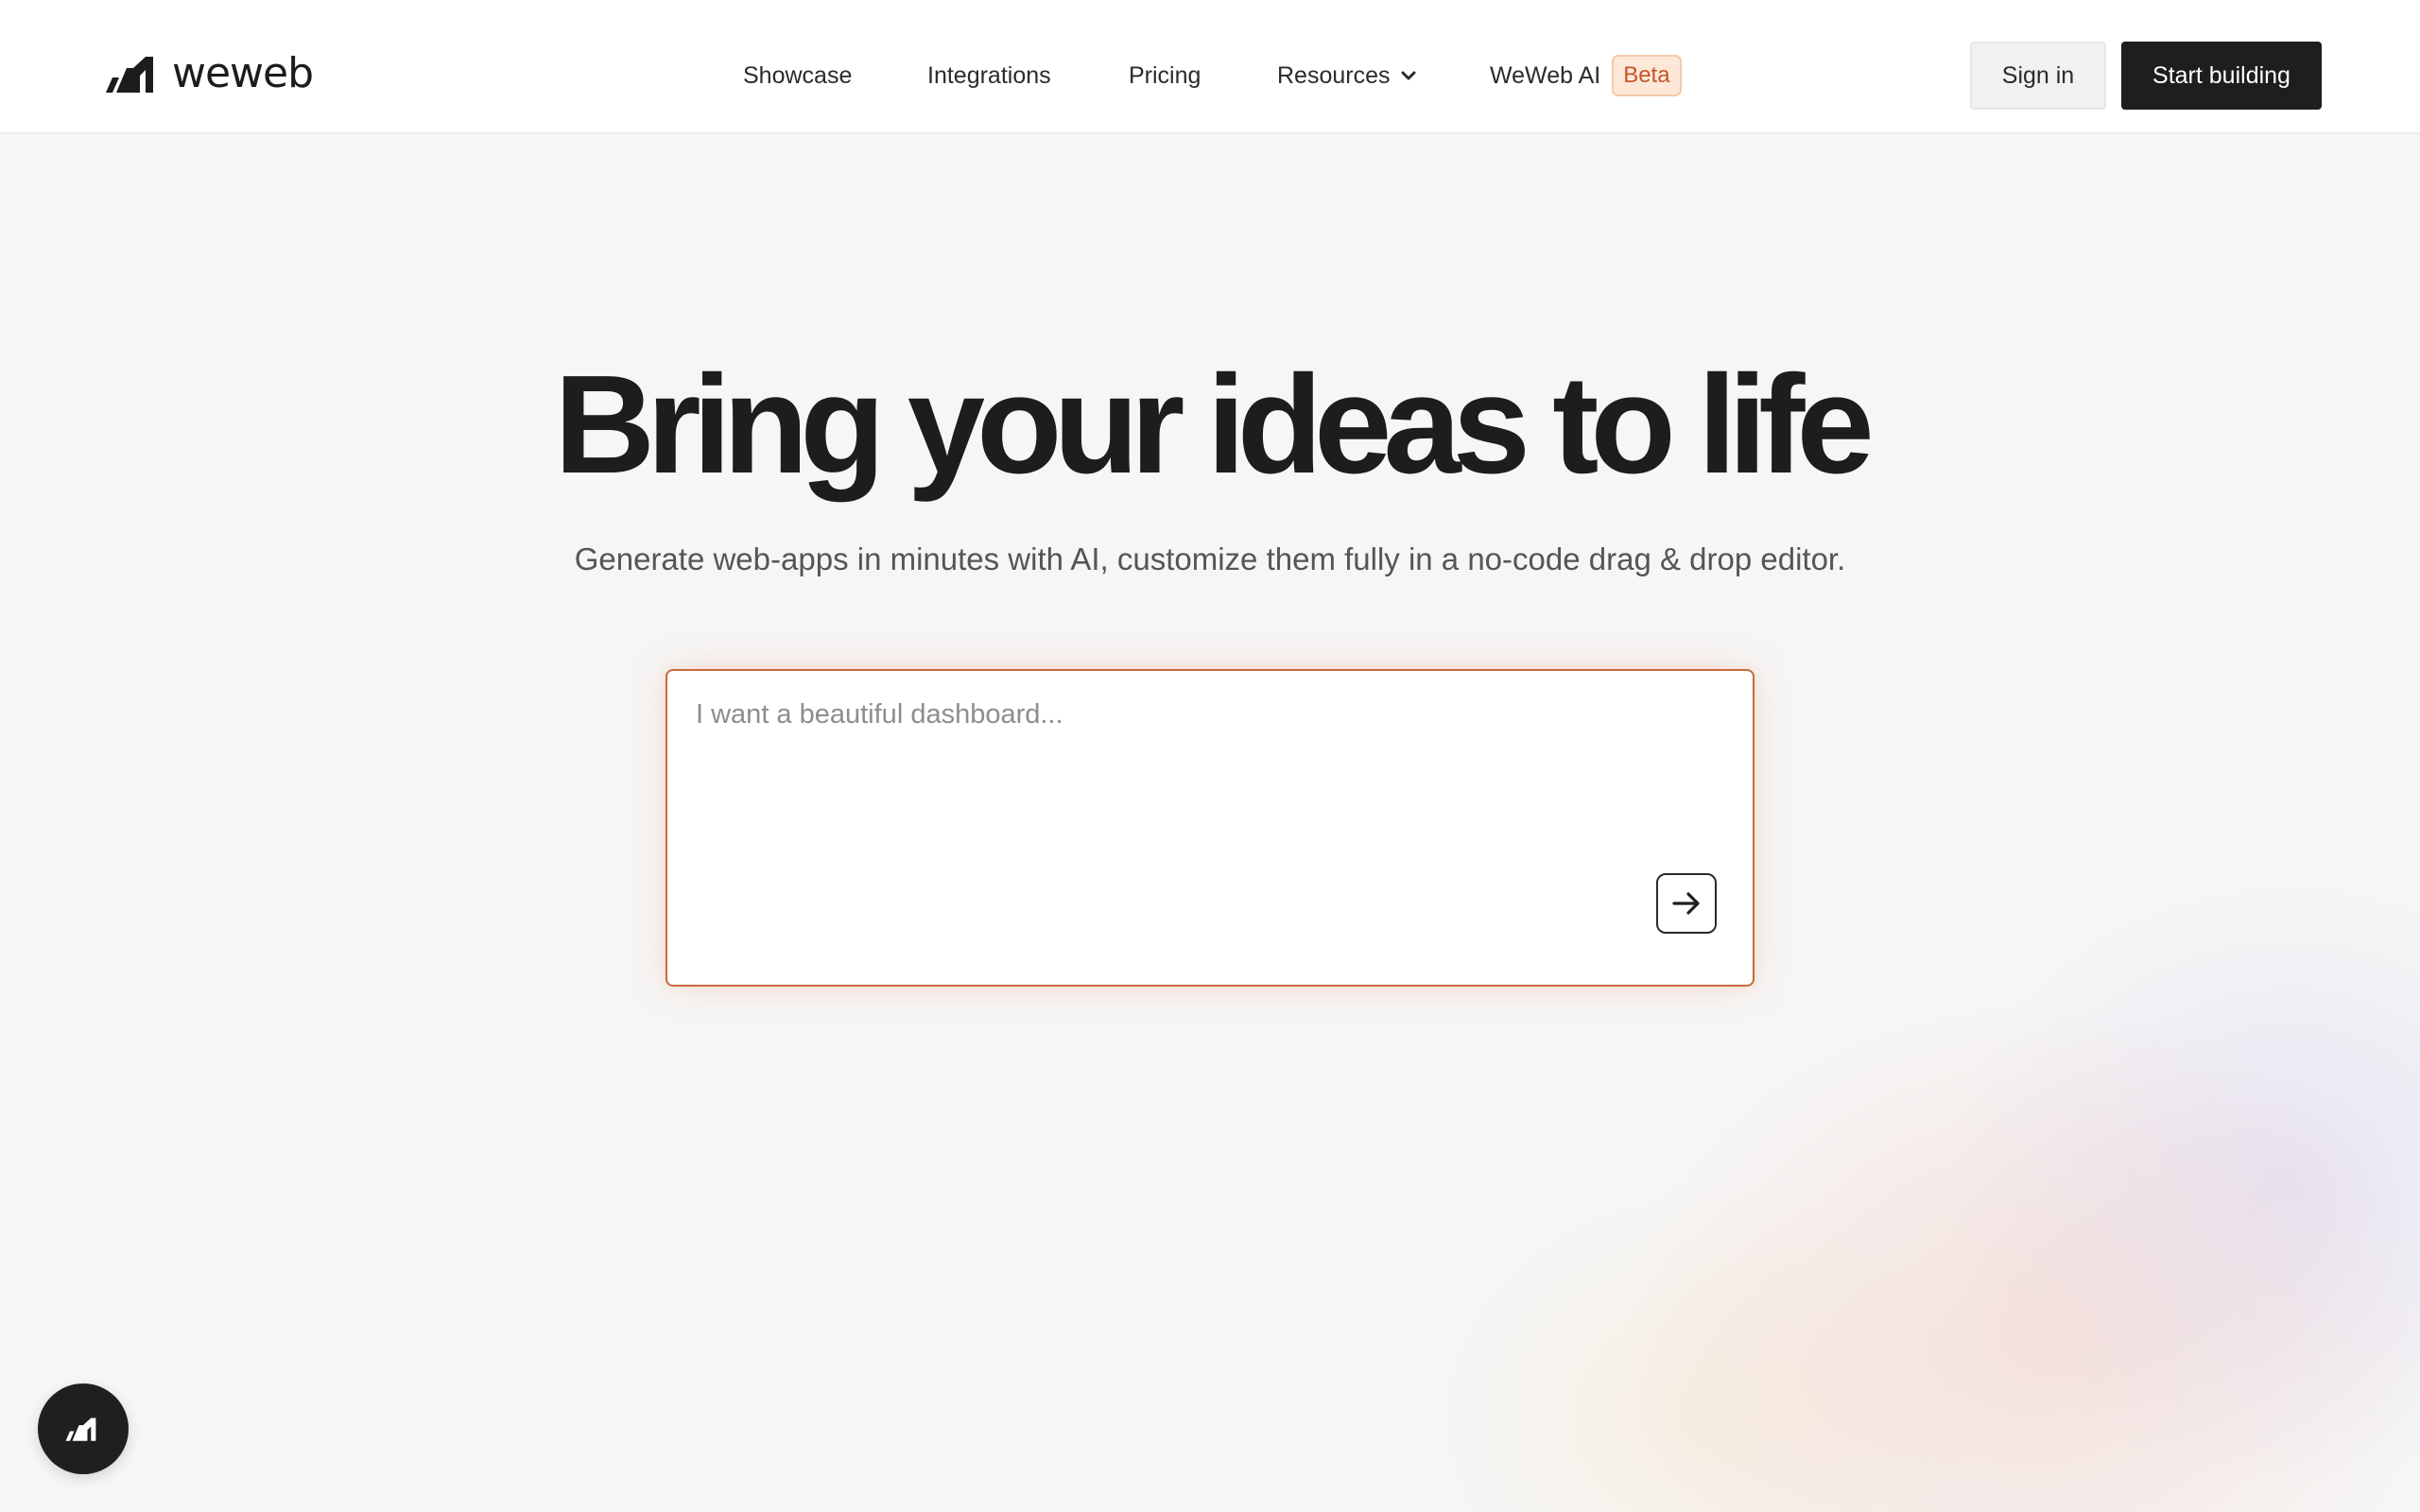 This screenshot has width=2420, height=1512. I want to click on submit-prompt-button, so click(1687, 903).